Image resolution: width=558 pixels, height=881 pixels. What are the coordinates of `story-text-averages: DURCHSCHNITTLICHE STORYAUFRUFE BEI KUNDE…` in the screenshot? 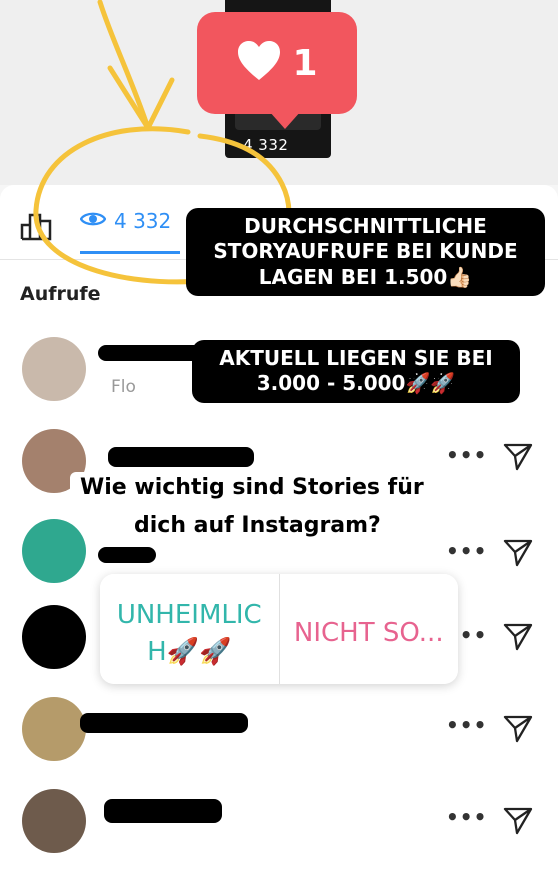 It's located at (365, 252).